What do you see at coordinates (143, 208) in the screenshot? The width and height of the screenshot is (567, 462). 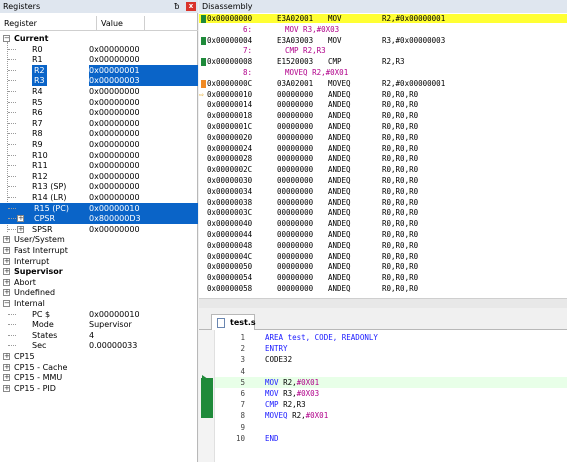 I see `register-value: 0x00000010` at bounding box center [143, 208].